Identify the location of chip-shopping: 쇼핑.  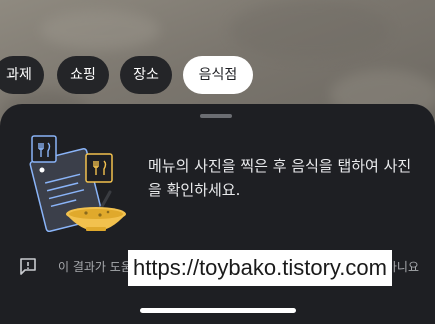
(83, 75).